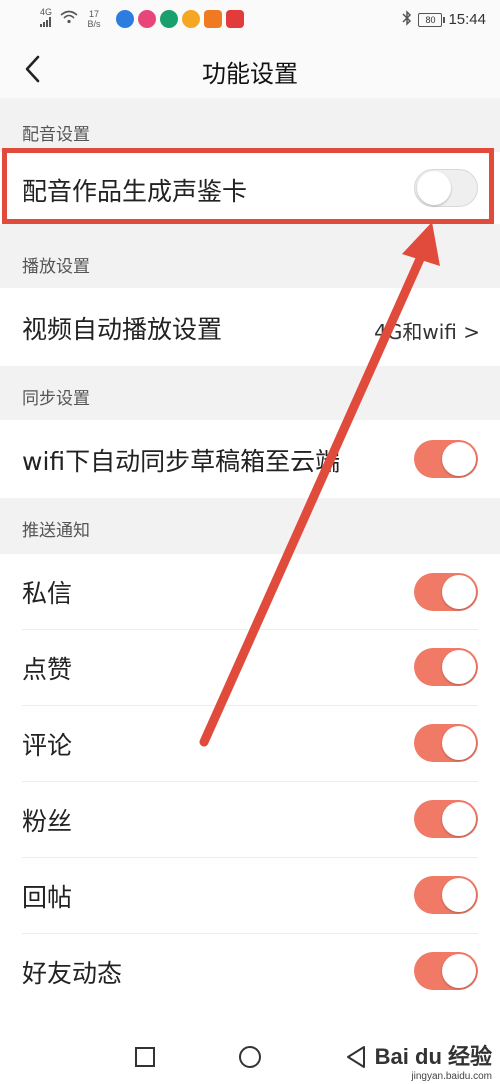 This screenshot has width=500, height=1084. Describe the element at coordinates (56, 399) in the screenshot. I see `section-title-sync: 同步设置` at that location.